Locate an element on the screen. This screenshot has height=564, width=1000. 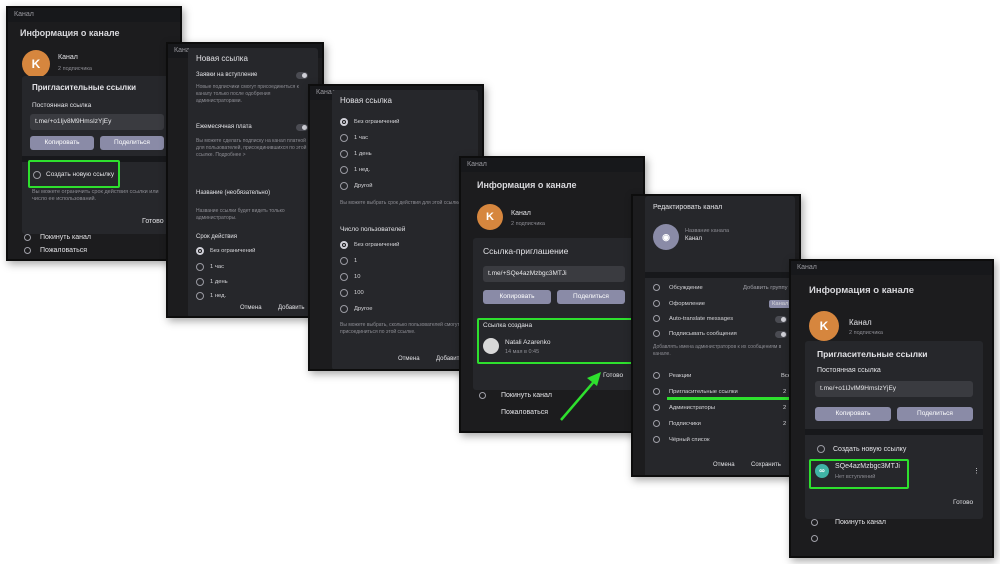
monthly-fee-label: Ежемесячная плата is located at coordinates (224, 127).